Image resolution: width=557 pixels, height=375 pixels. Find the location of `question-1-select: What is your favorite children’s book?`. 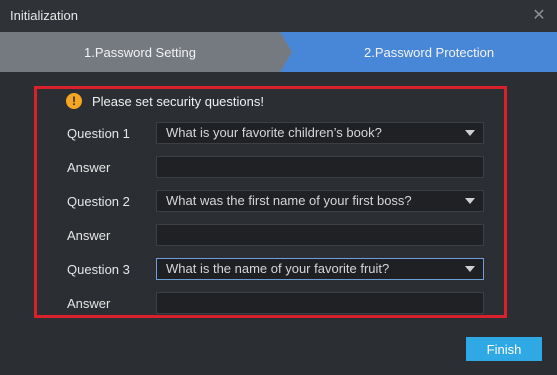

question-1-select: What is your favorite children’s book? is located at coordinates (320, 133).